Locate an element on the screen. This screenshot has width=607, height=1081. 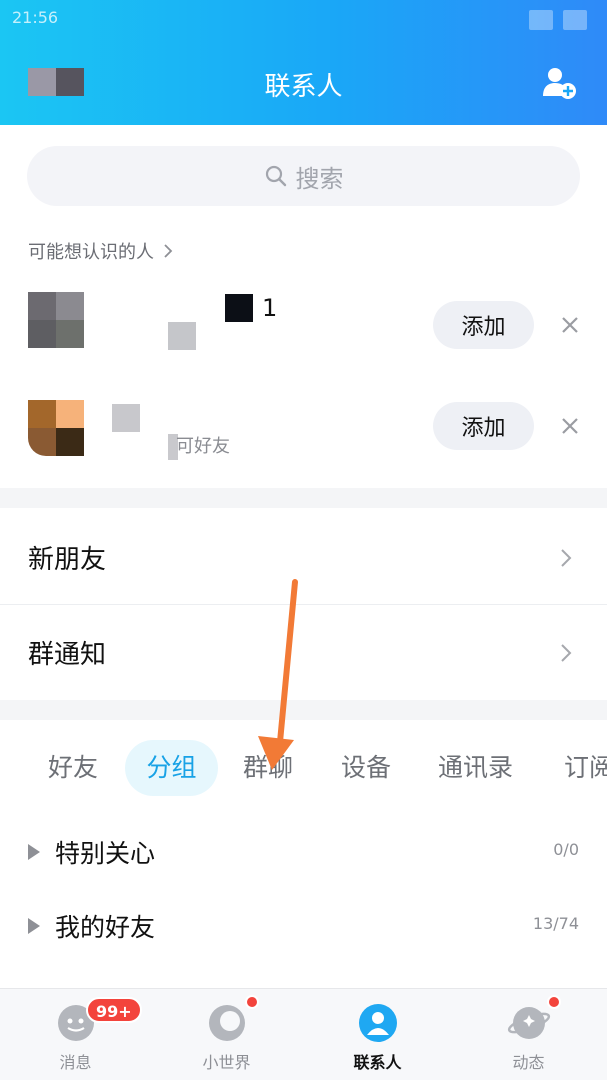
tab-address-book: 通讯录 is located at coordinates (475, 768).